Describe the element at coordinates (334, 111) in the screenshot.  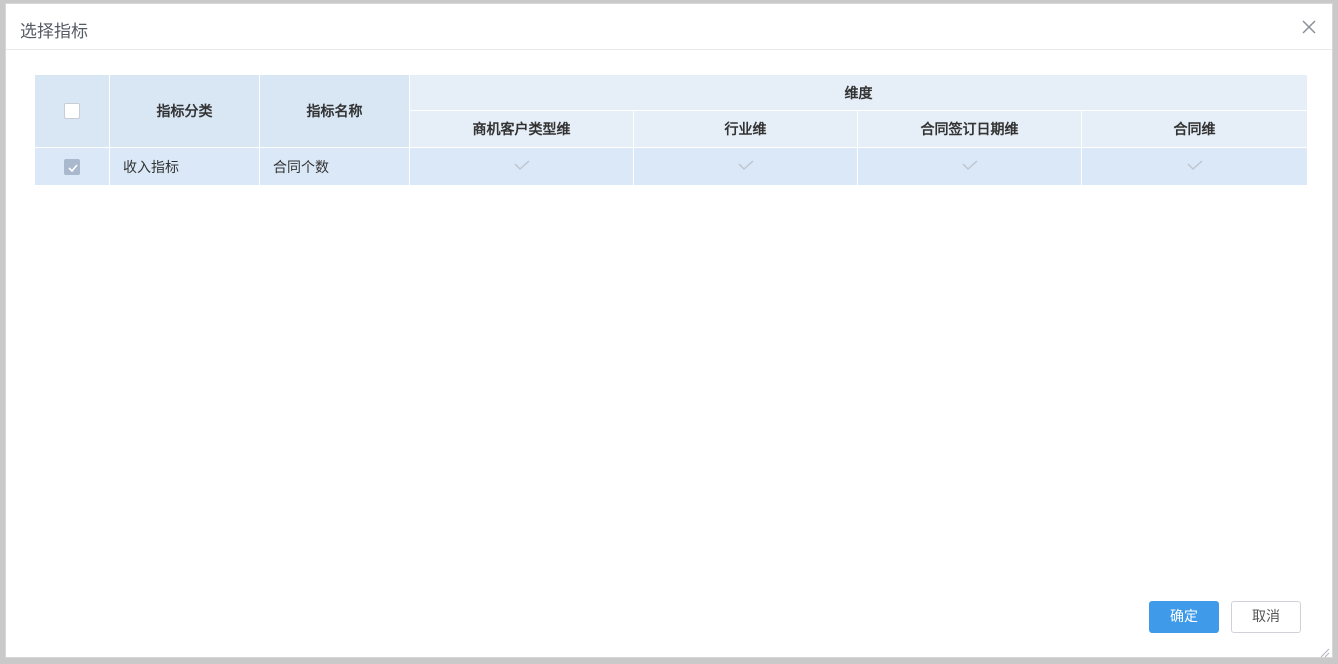
I see `header-name: 指标名称` at that location.